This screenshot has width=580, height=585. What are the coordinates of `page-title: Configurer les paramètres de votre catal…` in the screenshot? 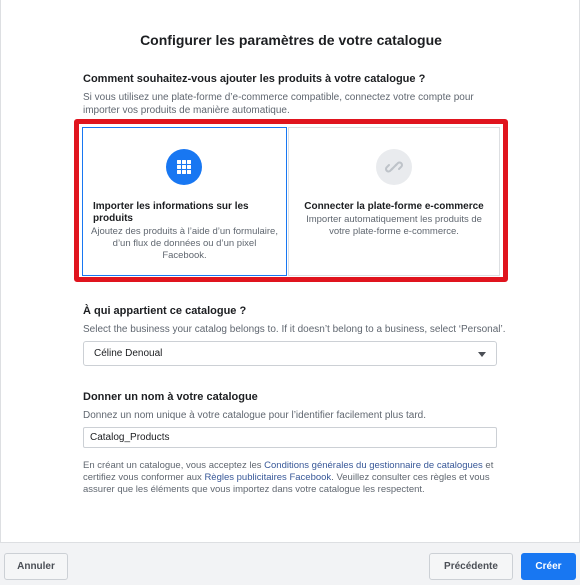 It's located at (291, 40).